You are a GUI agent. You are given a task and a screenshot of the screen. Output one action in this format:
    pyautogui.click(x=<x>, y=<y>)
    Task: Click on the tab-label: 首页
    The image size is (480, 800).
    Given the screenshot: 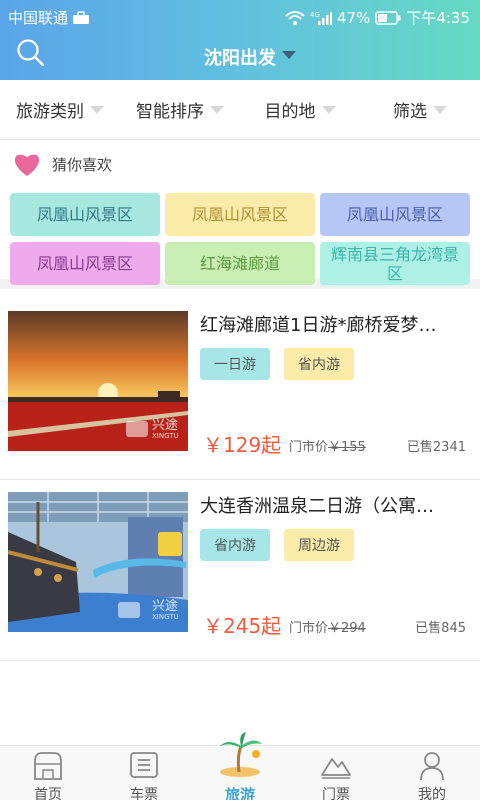 What is the action you would take?
    pyautogui.click(x=48, y=793)
    